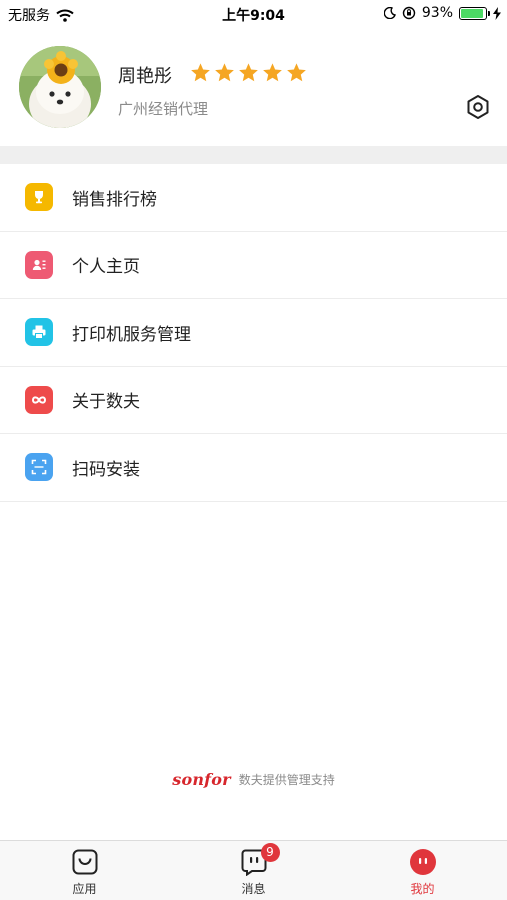  I want to click on printer-icon, so click(39, 332).